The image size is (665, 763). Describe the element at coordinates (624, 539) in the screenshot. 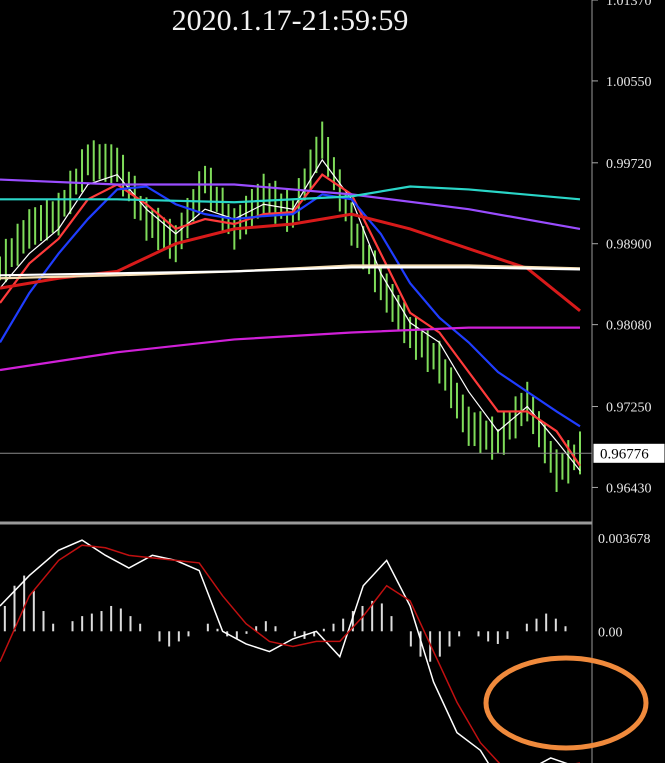

I see `macd-tick-label: 0.003678` at that location.